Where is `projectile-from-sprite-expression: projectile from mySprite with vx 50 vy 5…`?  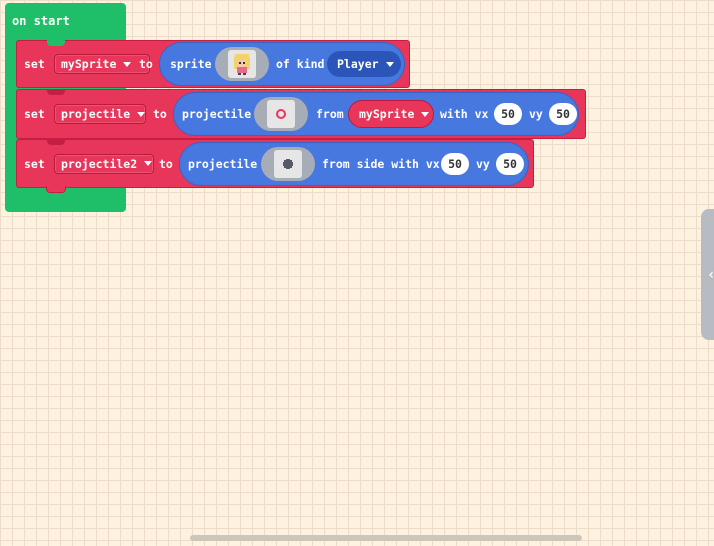
projectile-from-sprite-expression: projectile from mySprite with vx 50 vy 5… is located at coordinates (376, 114).